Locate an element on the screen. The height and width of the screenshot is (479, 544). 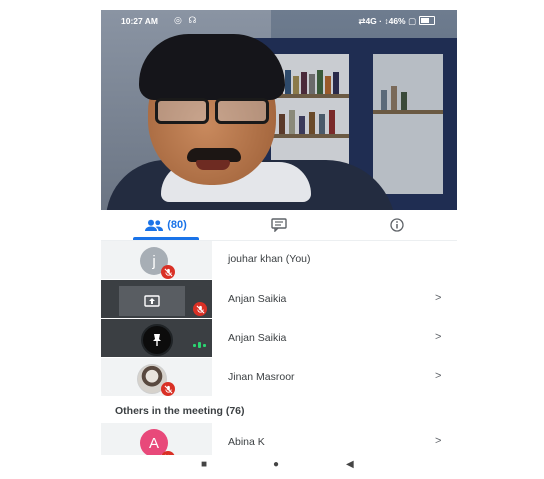
meeting-tabs: (80) is located at coordinates (279, 225).